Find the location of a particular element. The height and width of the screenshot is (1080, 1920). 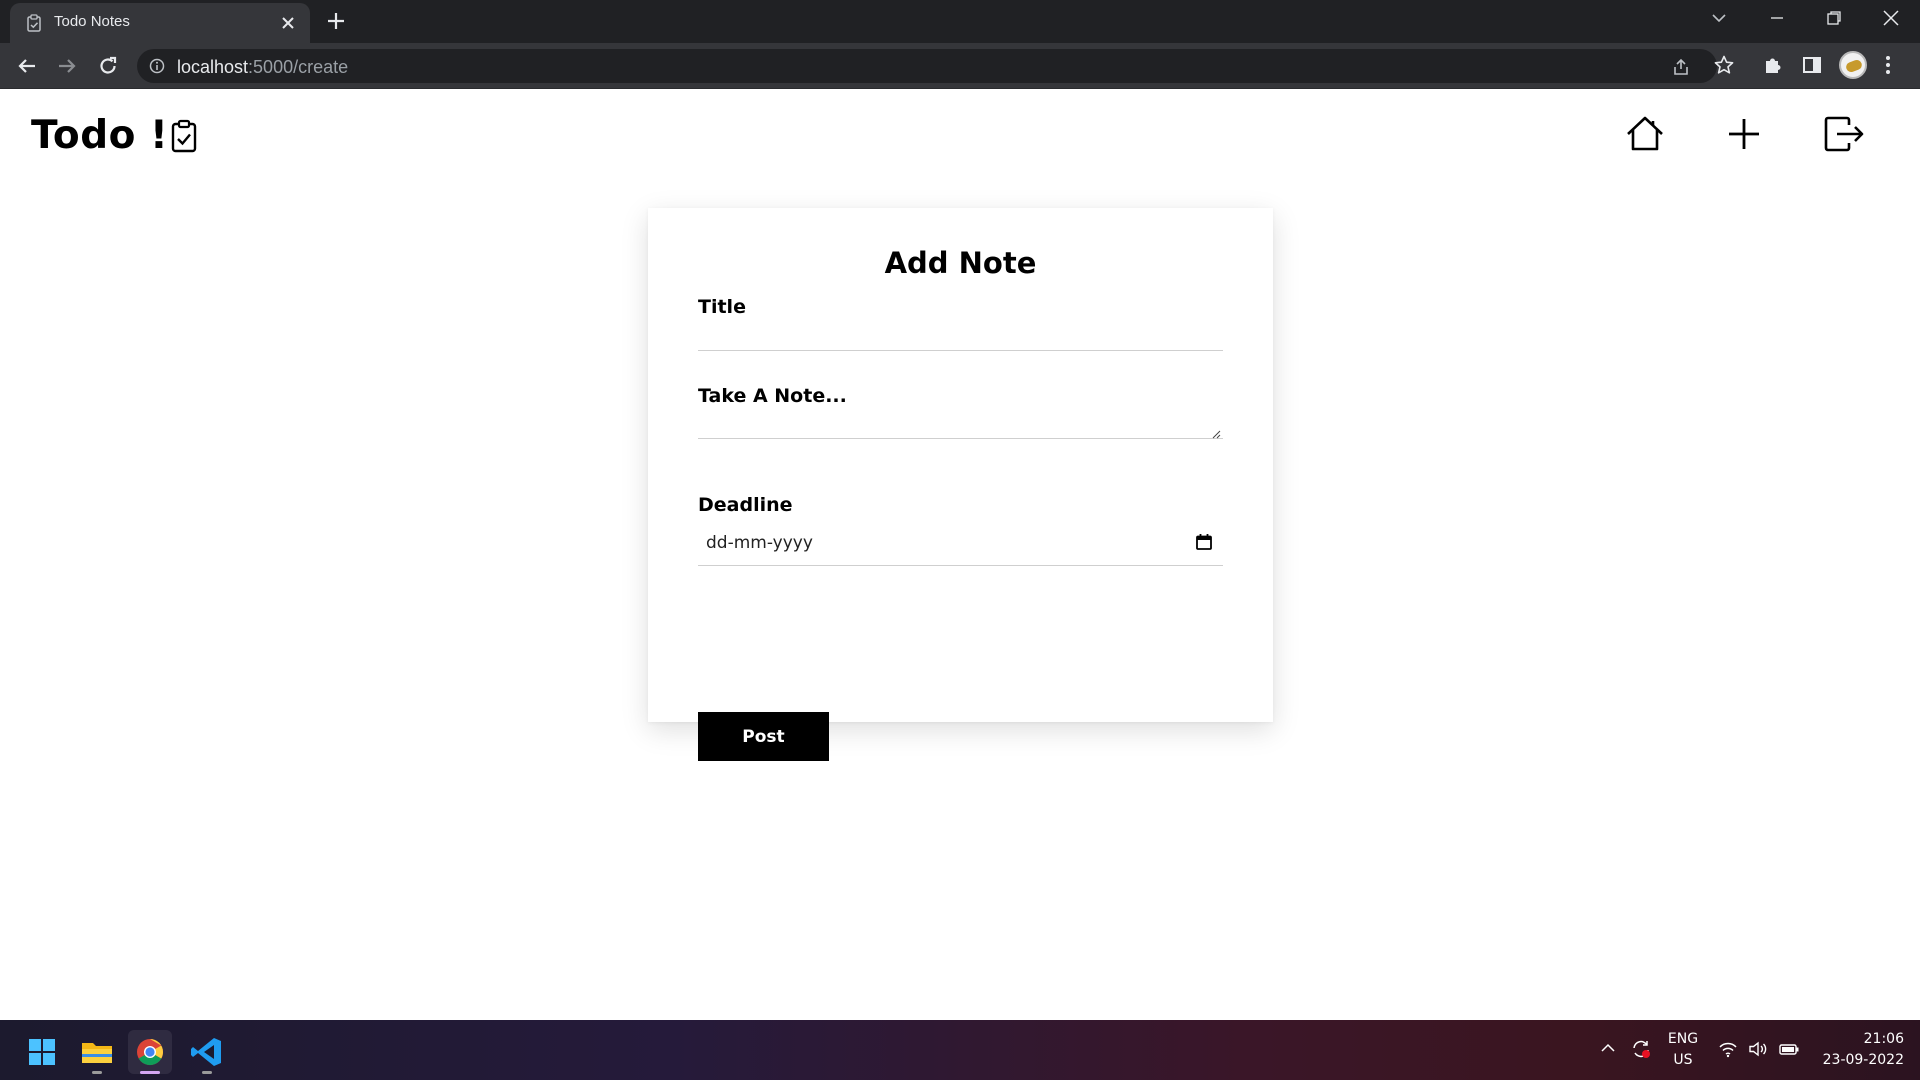

battery-icon is located at coordinates (1789, 1049).